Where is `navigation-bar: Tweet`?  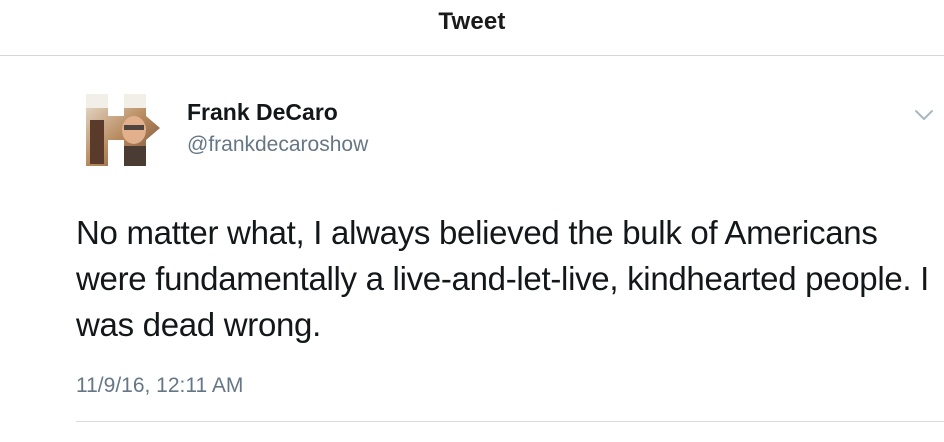
navigation-bar: Tweet is located at coordinates (472, 28).